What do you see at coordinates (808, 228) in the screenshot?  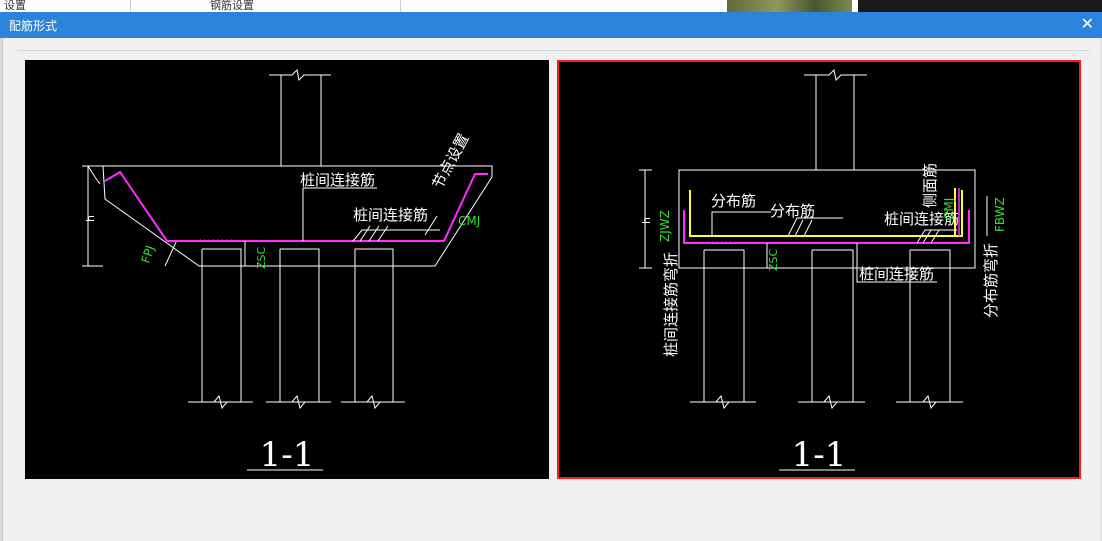 I see `hatch-a2` at bounding box center [808, 228].